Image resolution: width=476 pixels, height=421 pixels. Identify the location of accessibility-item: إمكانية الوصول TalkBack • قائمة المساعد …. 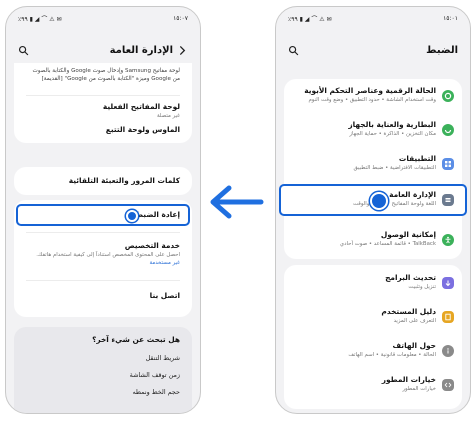
(373, 239).